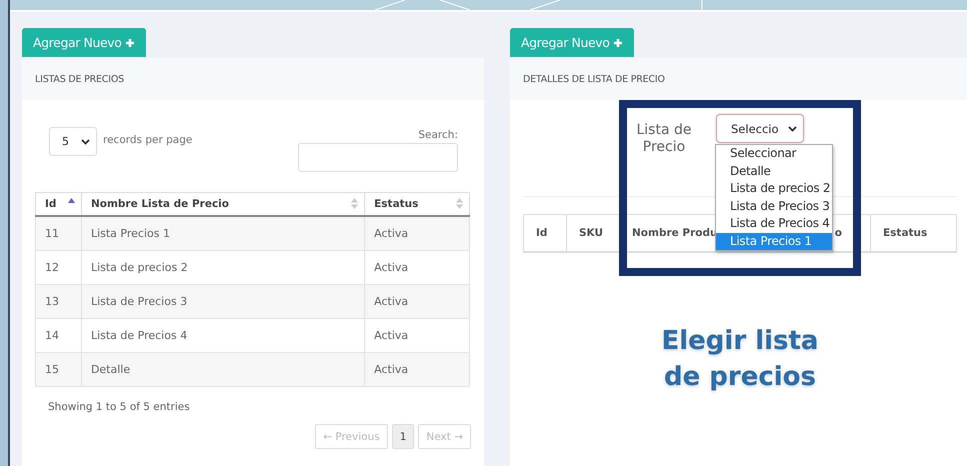 The width and height of the screenshot is (967, 466). I want to click on table-cell: 15, so click(59, 369).